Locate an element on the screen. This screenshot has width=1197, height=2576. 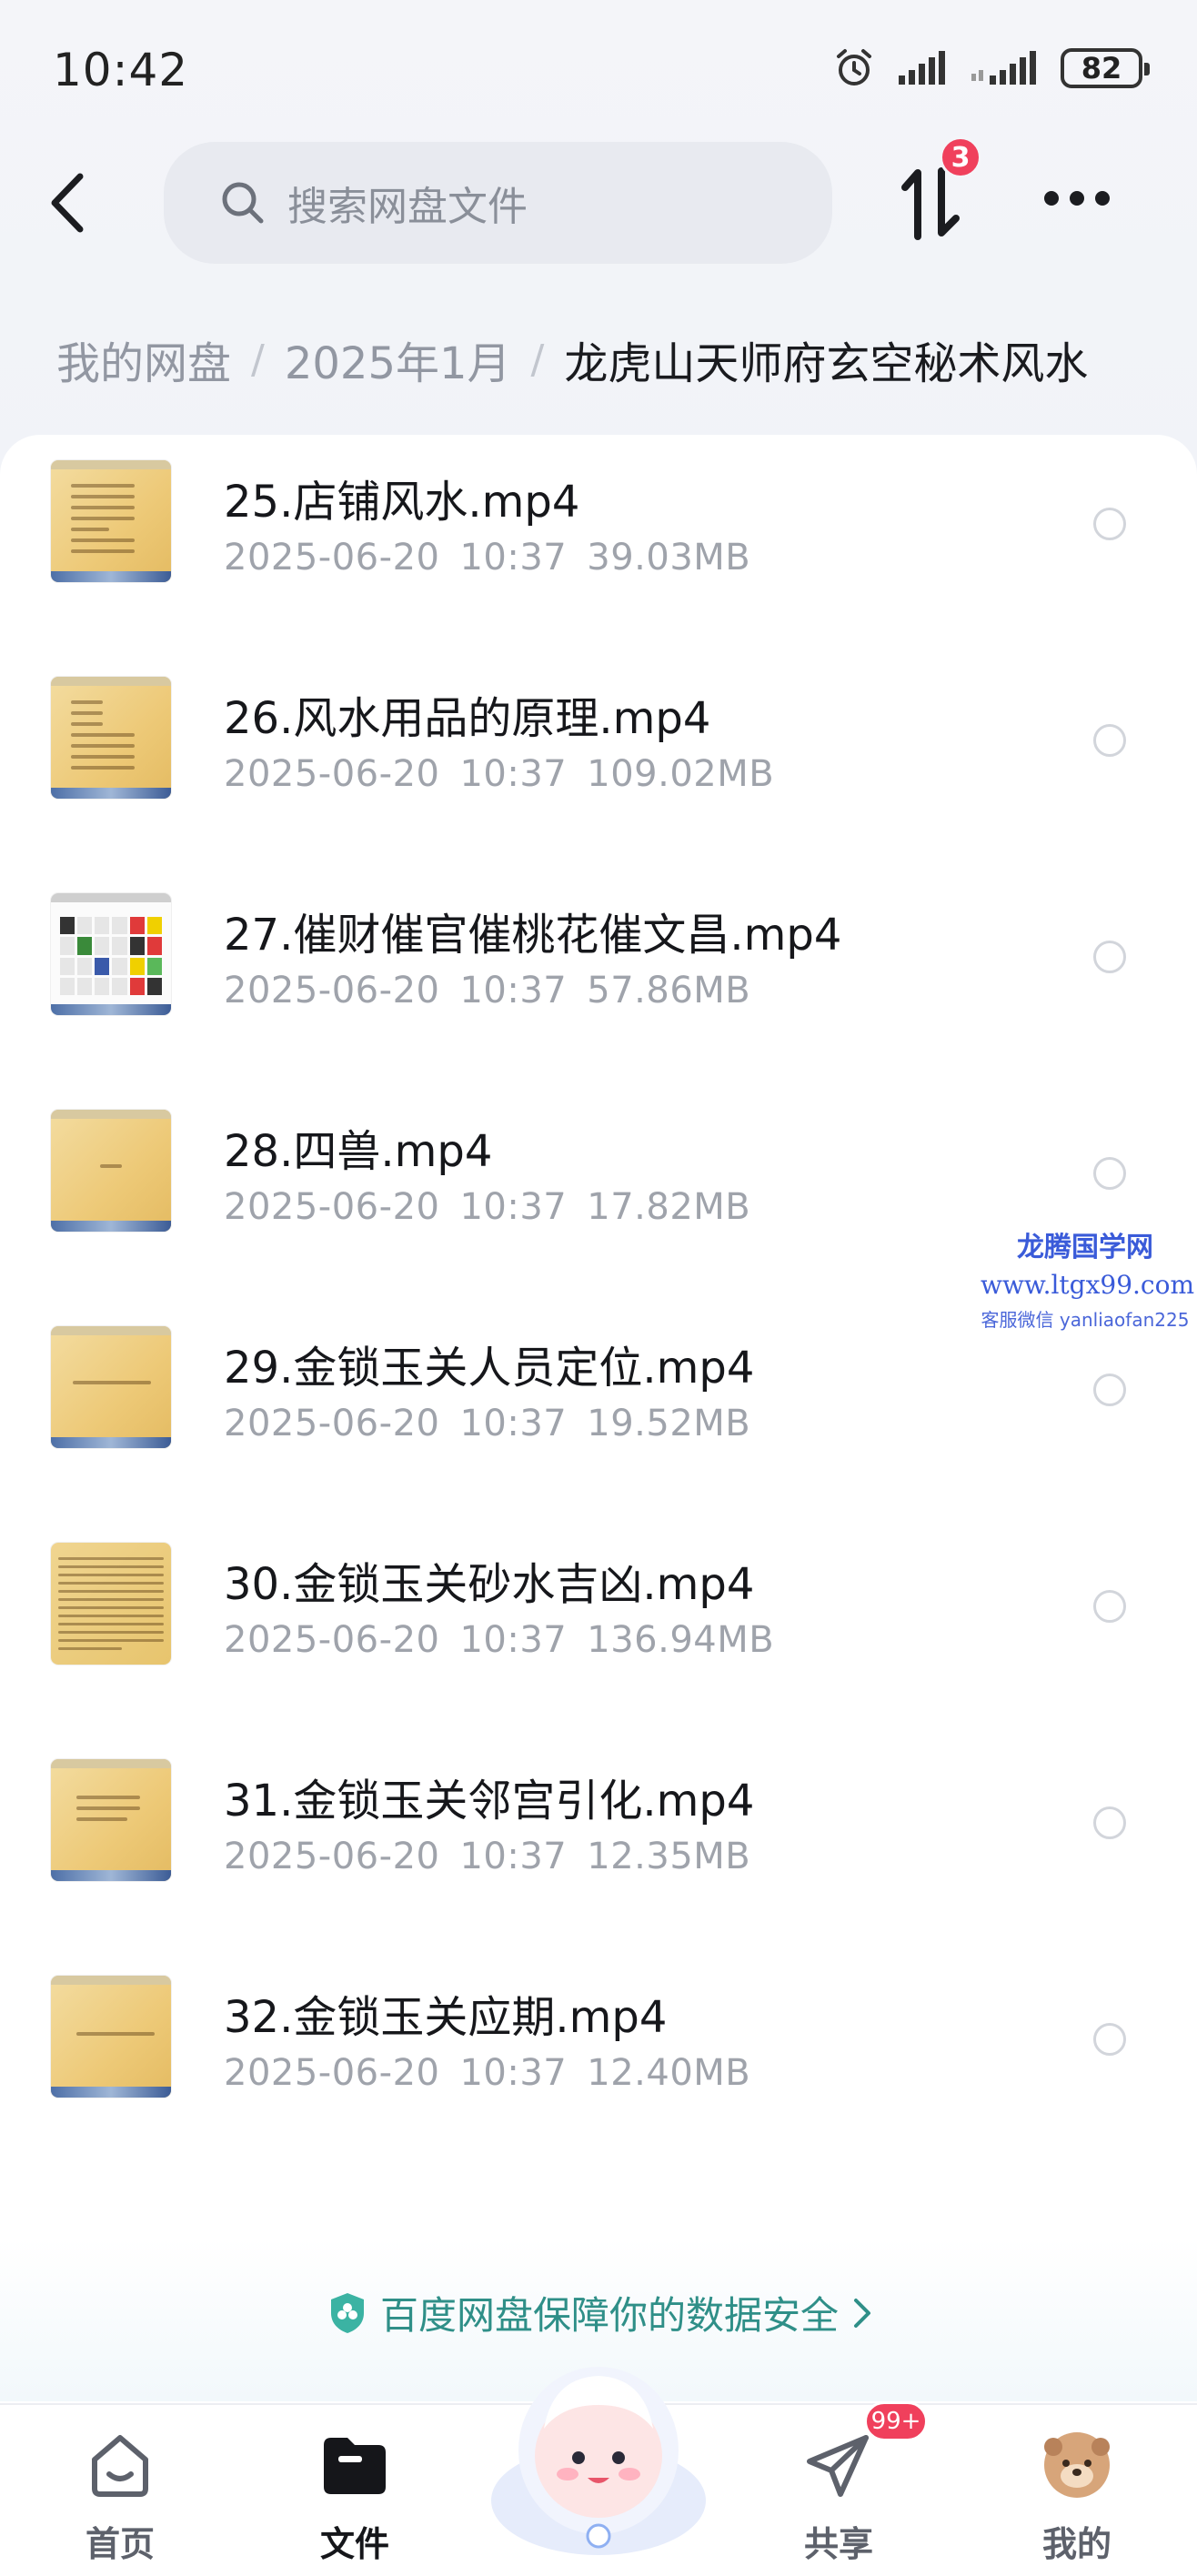
breadcrumb-item-folder: 2025年1月 is located at coordinates (398, 359).